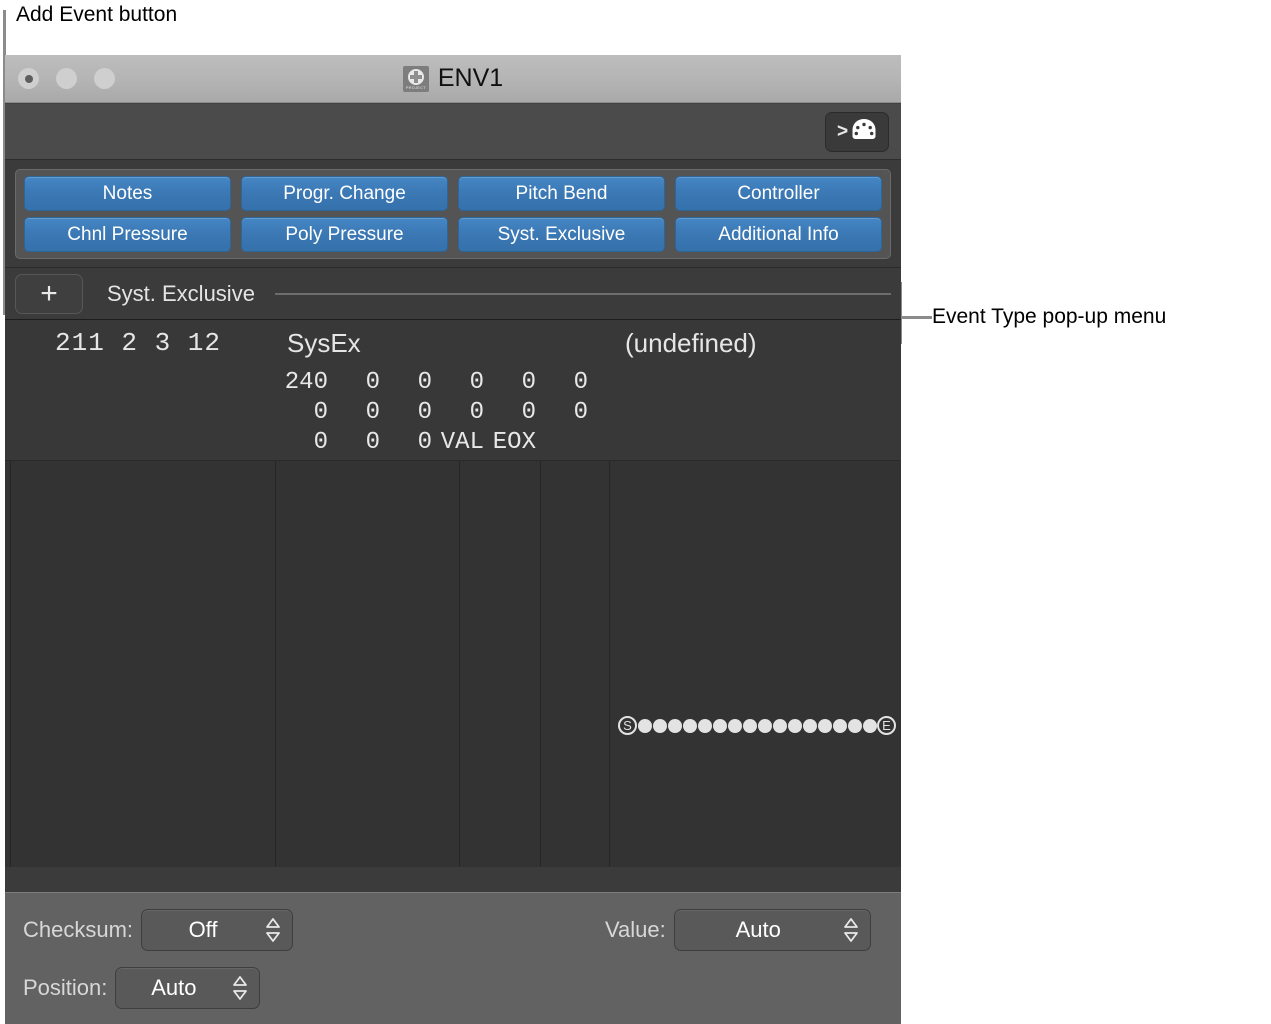 The width and height of the screenshot is (1271, 1024). Describe the element at coordinates (582, 293) in the screenshot. I see `event-type-popup-rule` at that location.